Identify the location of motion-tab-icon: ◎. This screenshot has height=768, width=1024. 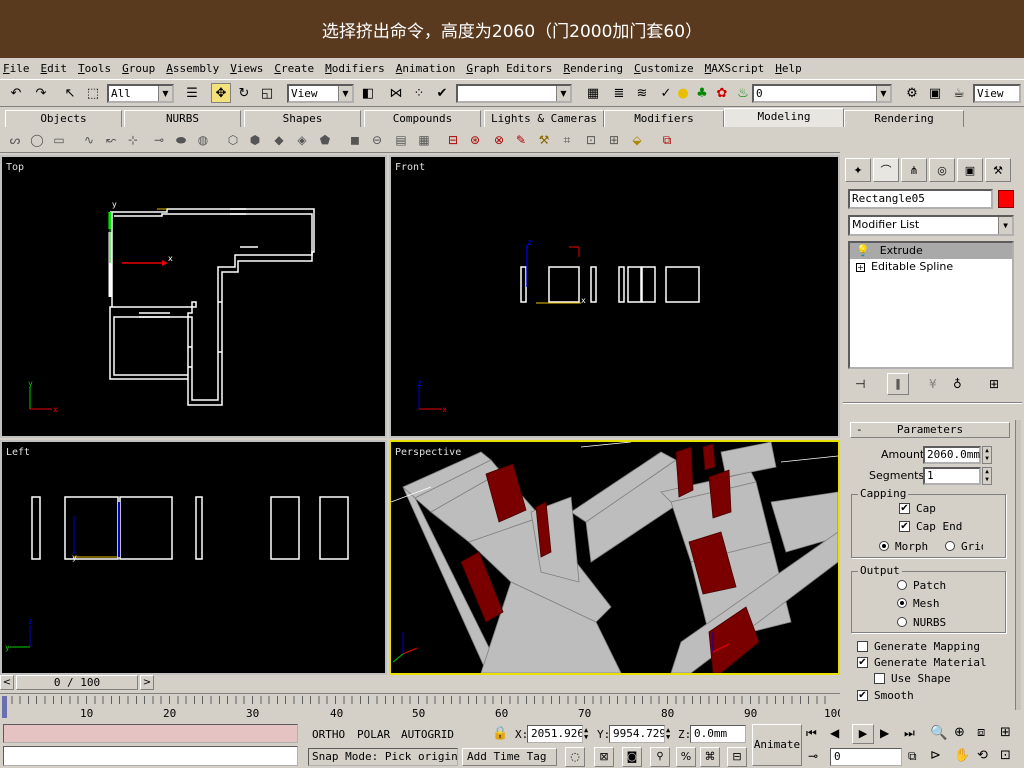
(942, 170).